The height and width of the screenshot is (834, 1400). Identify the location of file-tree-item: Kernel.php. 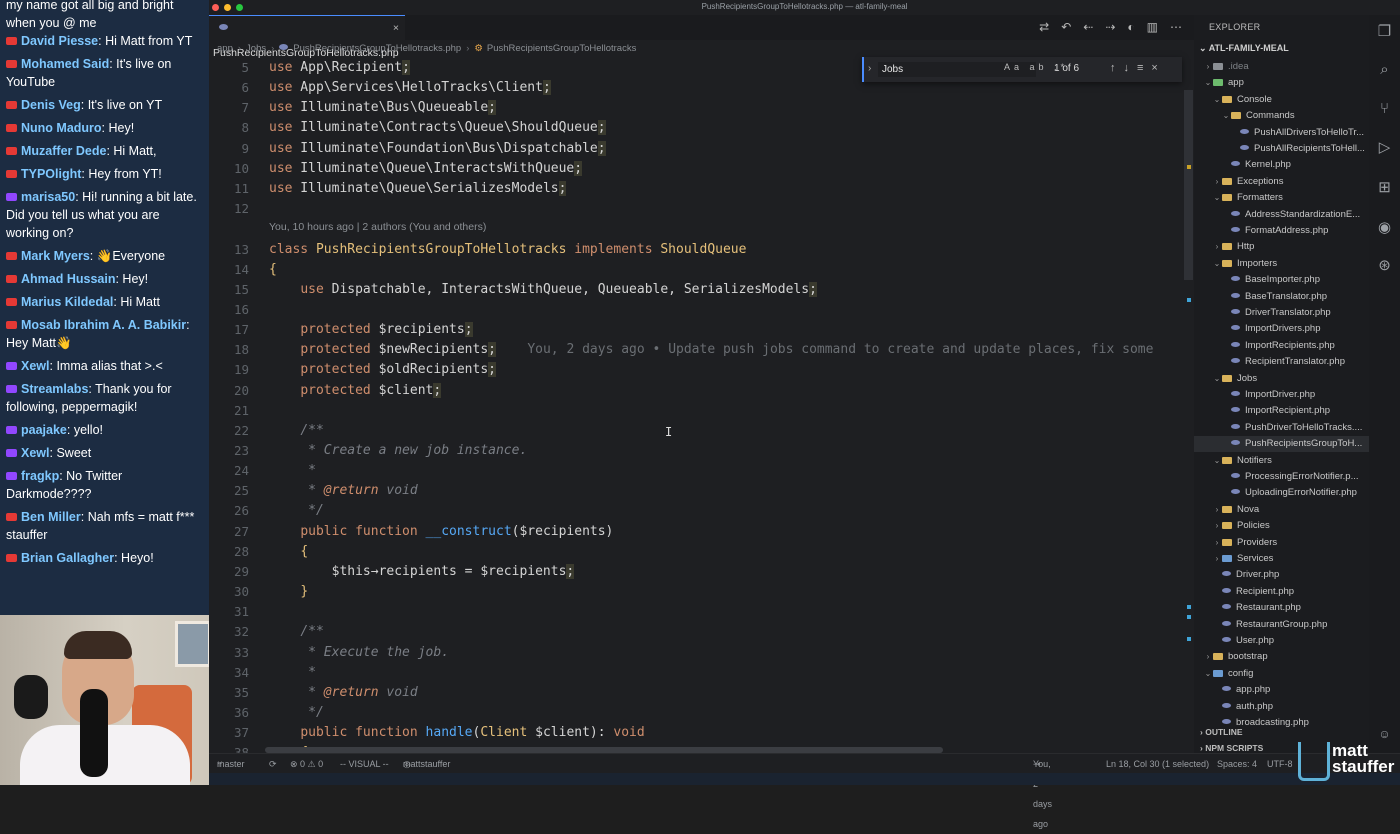
(1281, 165).